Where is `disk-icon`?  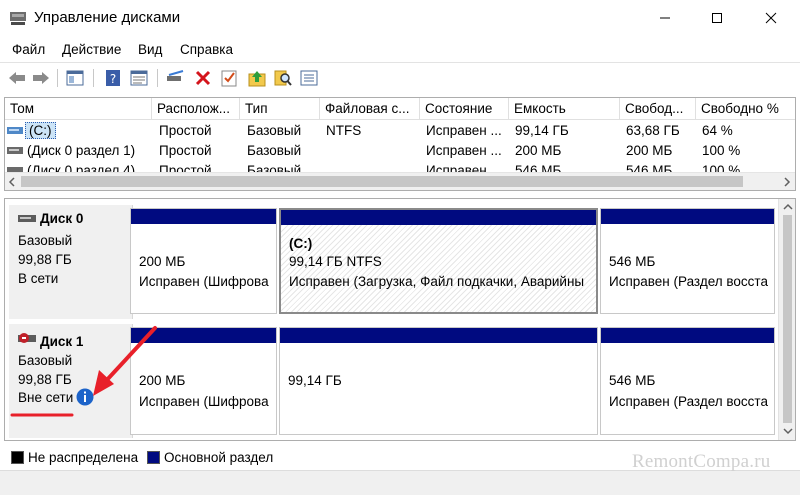 disk-icon is located at coordinates (27, 218).